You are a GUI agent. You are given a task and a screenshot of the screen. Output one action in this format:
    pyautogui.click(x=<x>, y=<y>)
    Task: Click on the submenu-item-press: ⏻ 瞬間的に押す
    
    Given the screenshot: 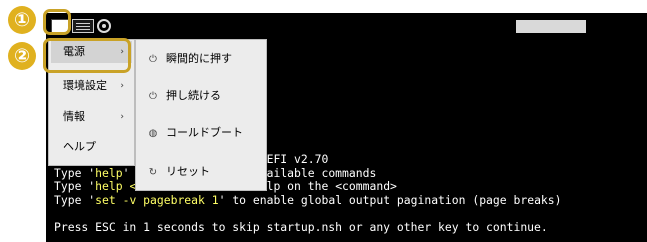 What is the action you would take?
    pyautogui.click(x=189, y=59)
    